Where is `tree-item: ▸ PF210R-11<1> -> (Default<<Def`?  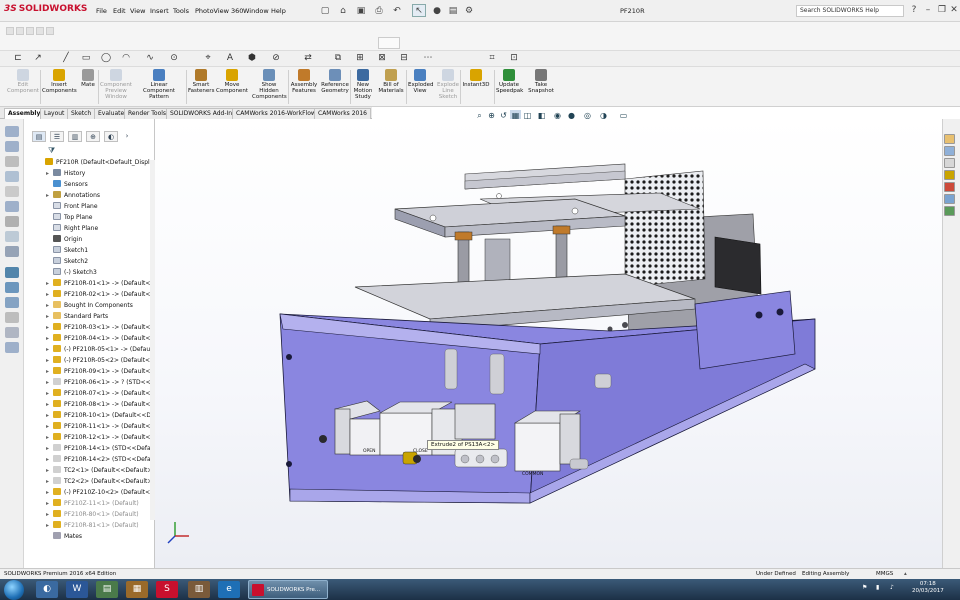
tree-item: ▸ PF210R-11<1> -> (Default<<Def is located at coordinates (106, 426).